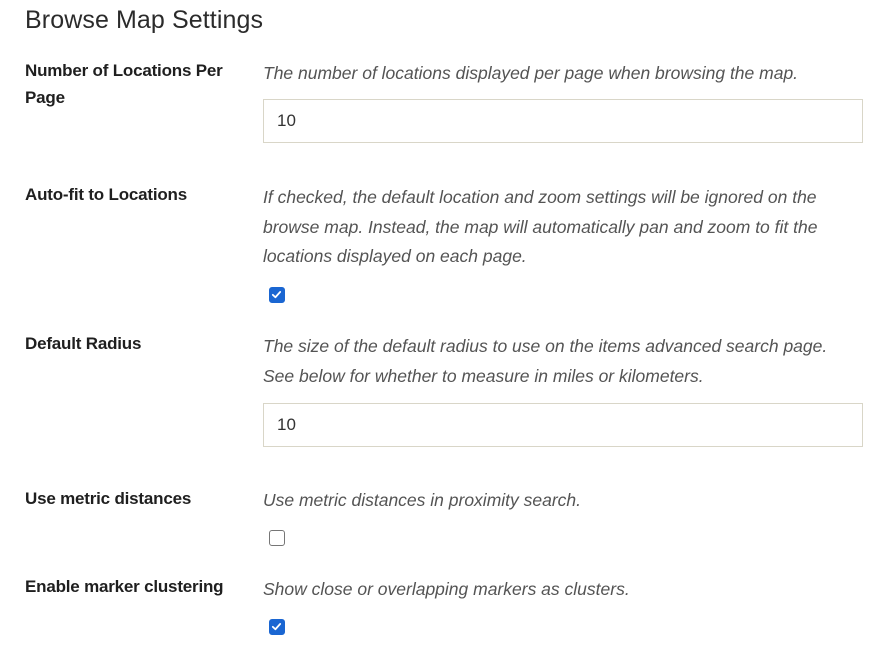 This screenshot has width=892, height=648. I want to click on use-metric-checkbox, so click(277, 538).